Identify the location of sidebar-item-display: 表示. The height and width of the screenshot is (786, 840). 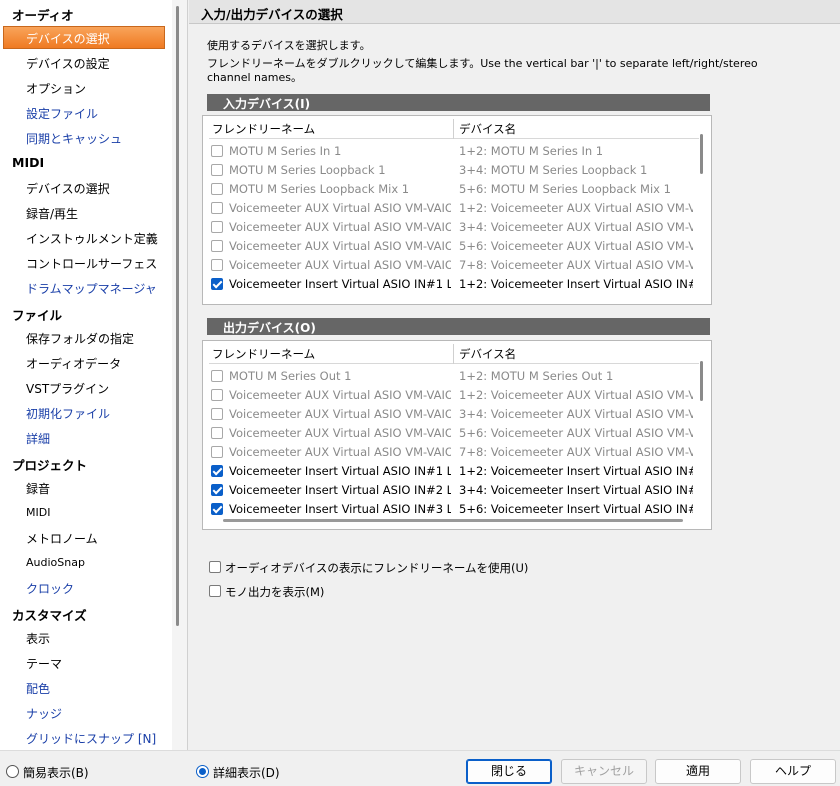
(38, 638).